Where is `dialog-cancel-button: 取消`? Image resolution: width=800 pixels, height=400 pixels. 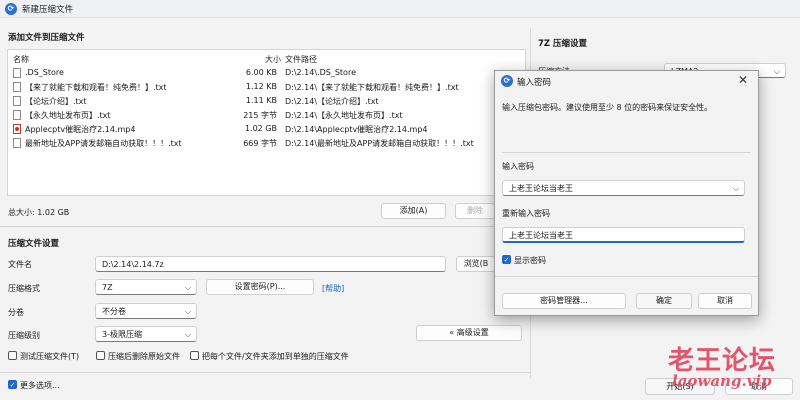
dialog-cancel-button: 取消 is located at coordinates (725, 301).